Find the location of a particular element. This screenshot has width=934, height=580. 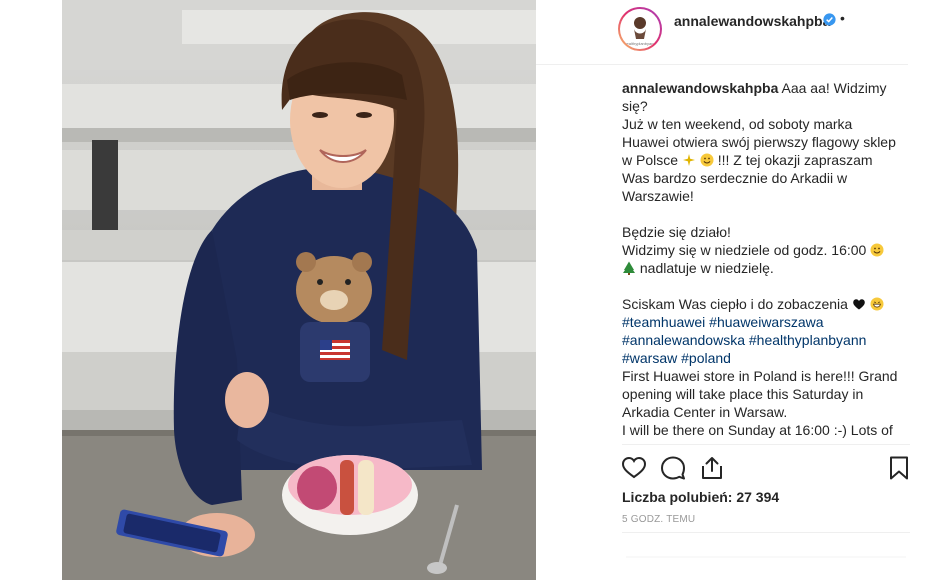

avatar-image: healthyplanbyann is located at coordinates (640, 29).